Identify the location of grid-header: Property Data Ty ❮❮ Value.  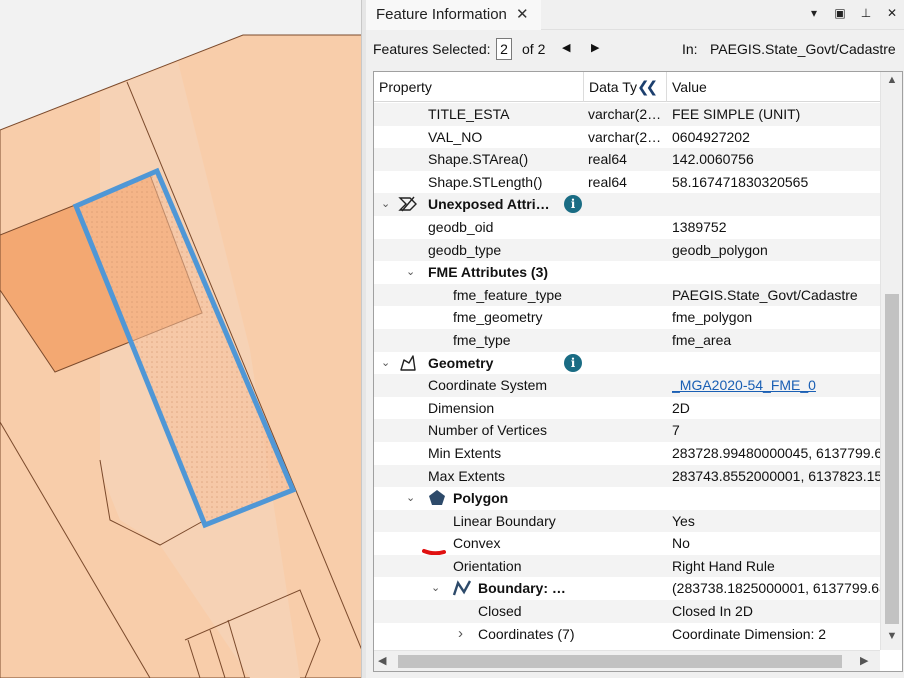
(627, 87).